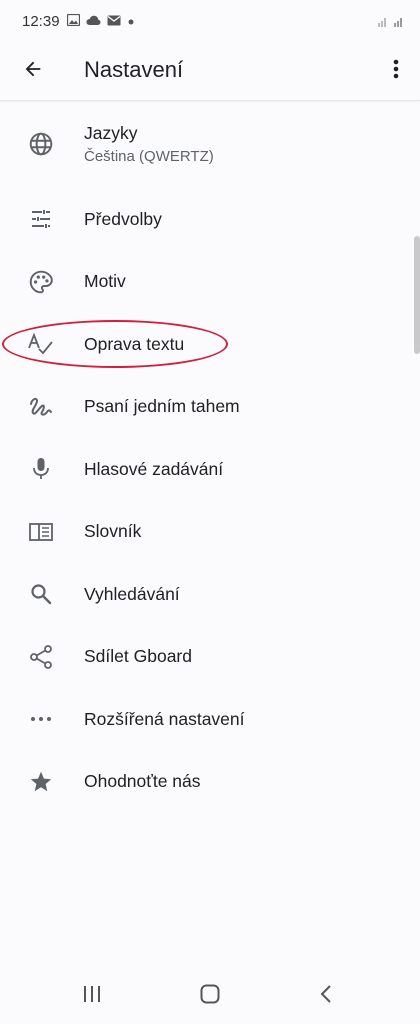 This screenshot has height=1024, width=420. Describe the element at coordinates (113, 531) in the screenshot. I see `settings-item-label: Slovník` at that location.